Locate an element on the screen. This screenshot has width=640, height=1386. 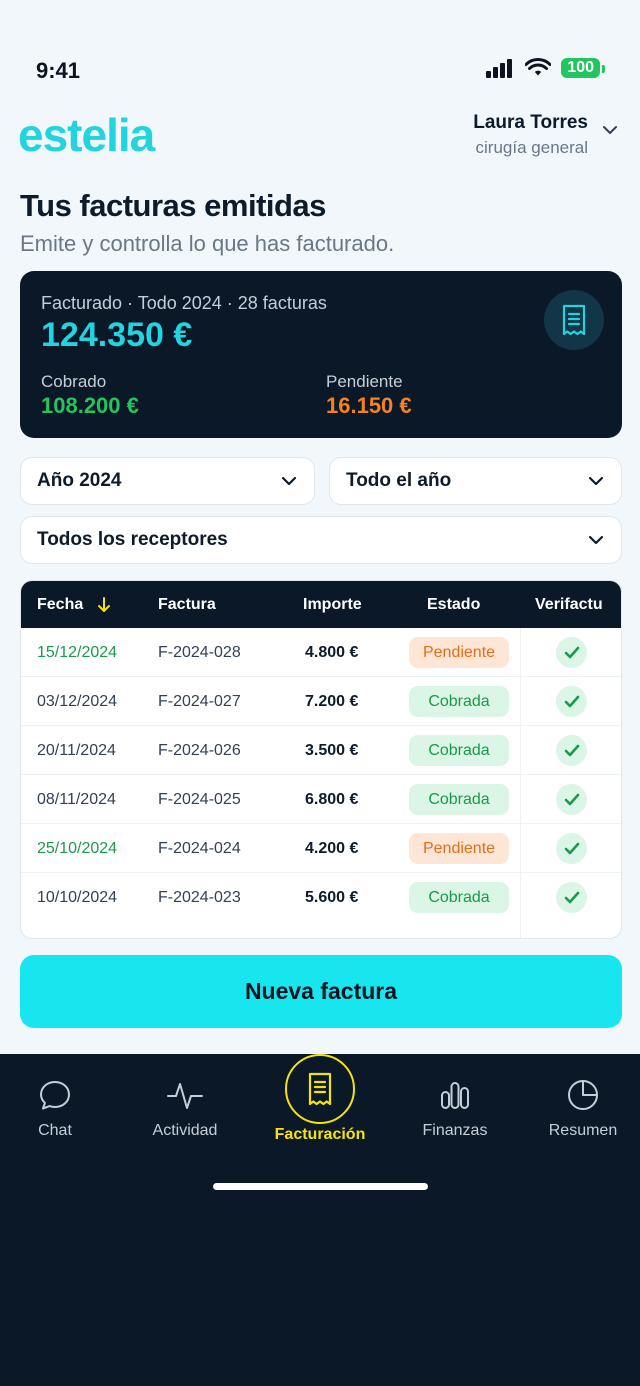
summary-caption: Facturado · Todo 2024 · 28 facturas is located at coordinates (184, 303).